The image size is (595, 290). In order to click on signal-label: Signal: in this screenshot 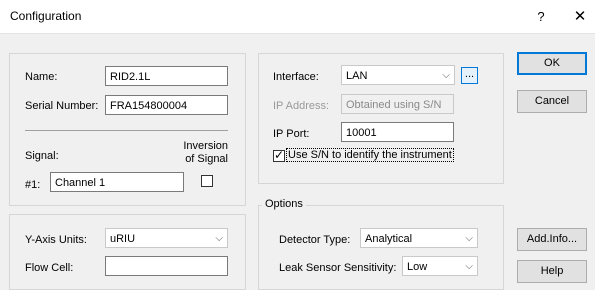, I will do `click(42, 156)`.